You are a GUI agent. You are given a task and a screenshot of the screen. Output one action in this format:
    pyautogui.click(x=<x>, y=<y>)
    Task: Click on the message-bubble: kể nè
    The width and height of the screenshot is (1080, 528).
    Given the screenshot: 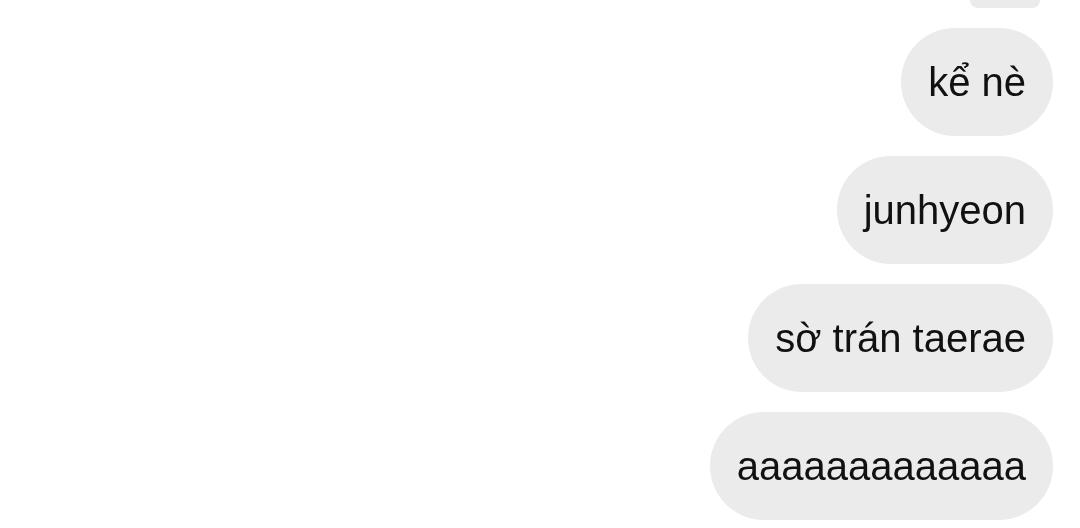 What is the action you would take?
    pyautogui.click(x=977, y=82)
    